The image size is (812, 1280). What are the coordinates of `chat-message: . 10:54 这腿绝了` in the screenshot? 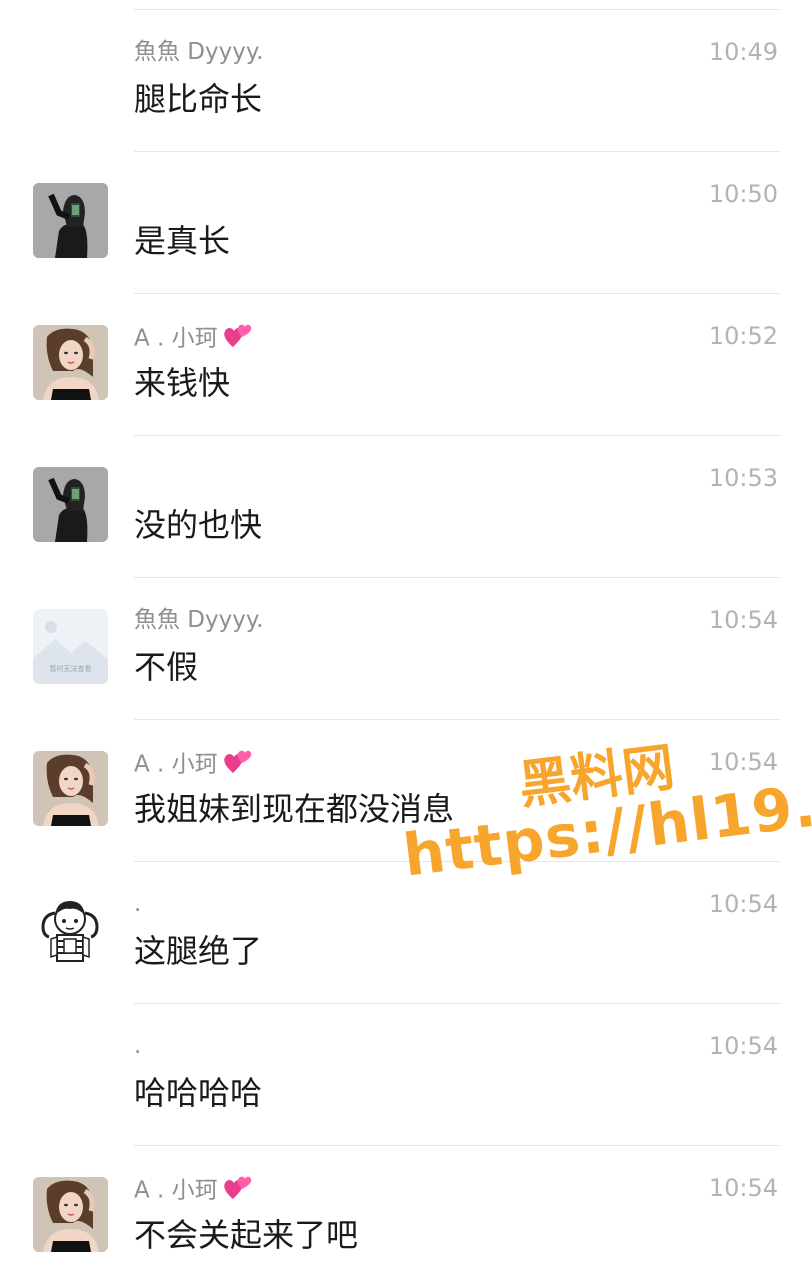 It's located at (406, 932).